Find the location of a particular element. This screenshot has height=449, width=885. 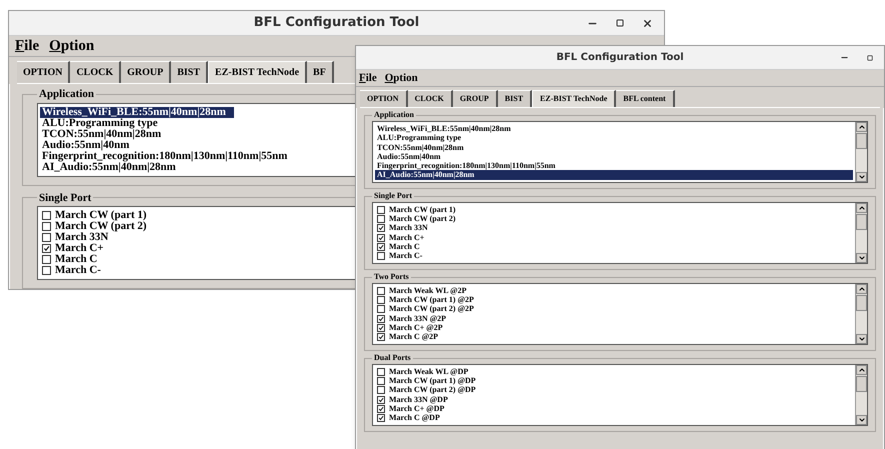

checkbox-label: March CW (part 1) @DP is located at coordinates (432, 380).